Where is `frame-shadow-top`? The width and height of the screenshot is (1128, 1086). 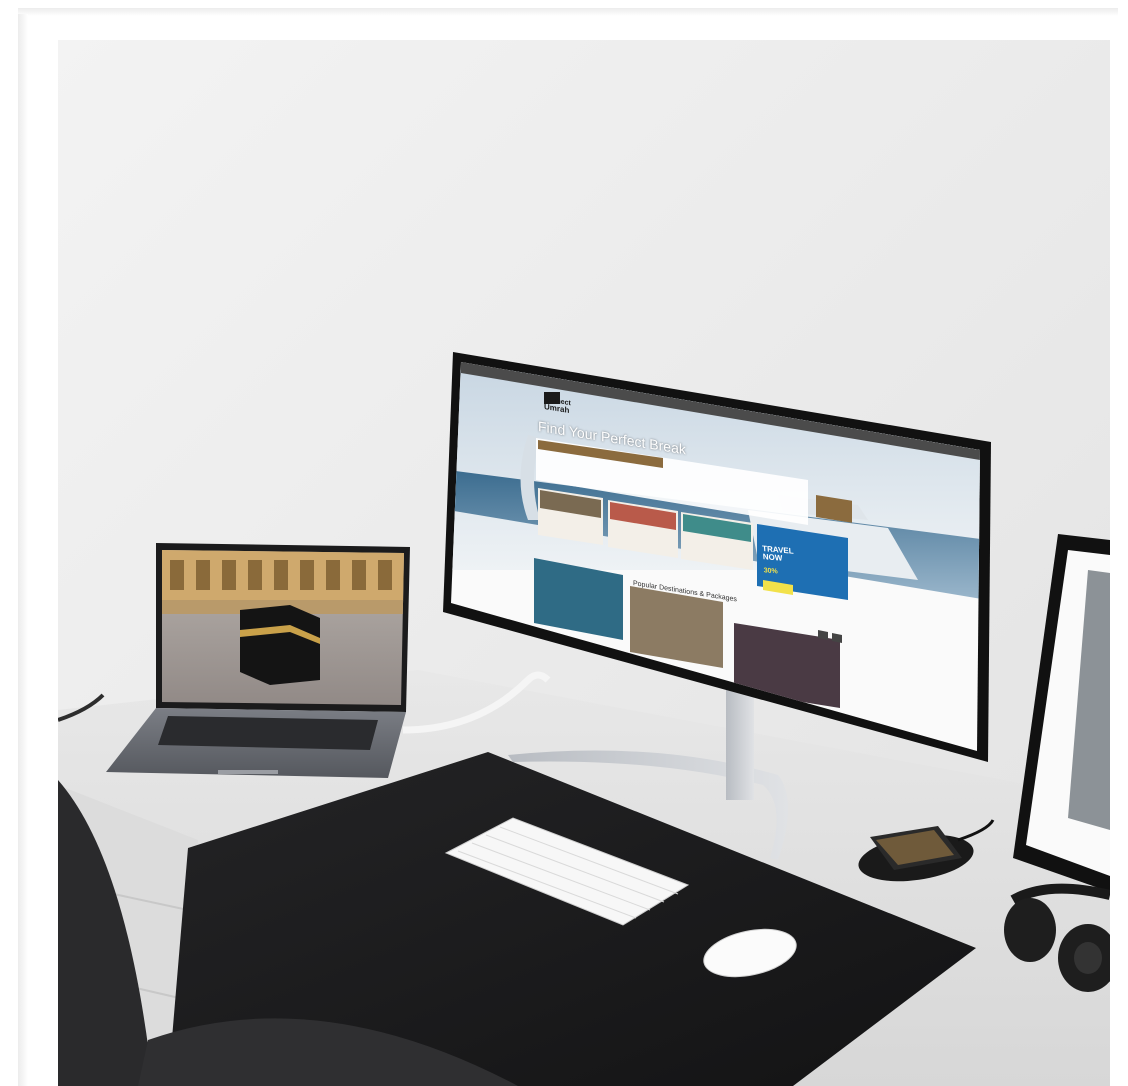
frame-shadow-top is located at coordinates (568, 12).